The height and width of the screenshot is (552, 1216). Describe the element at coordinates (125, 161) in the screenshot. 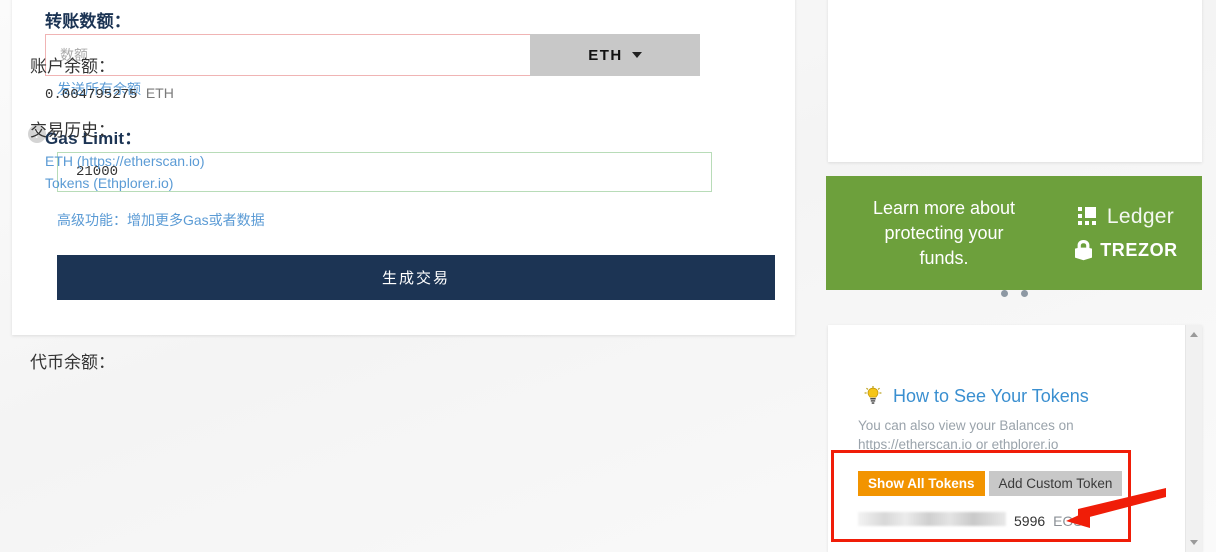

I see `history-link-etherscan: ETH (https://etherscan.io)` at that location.